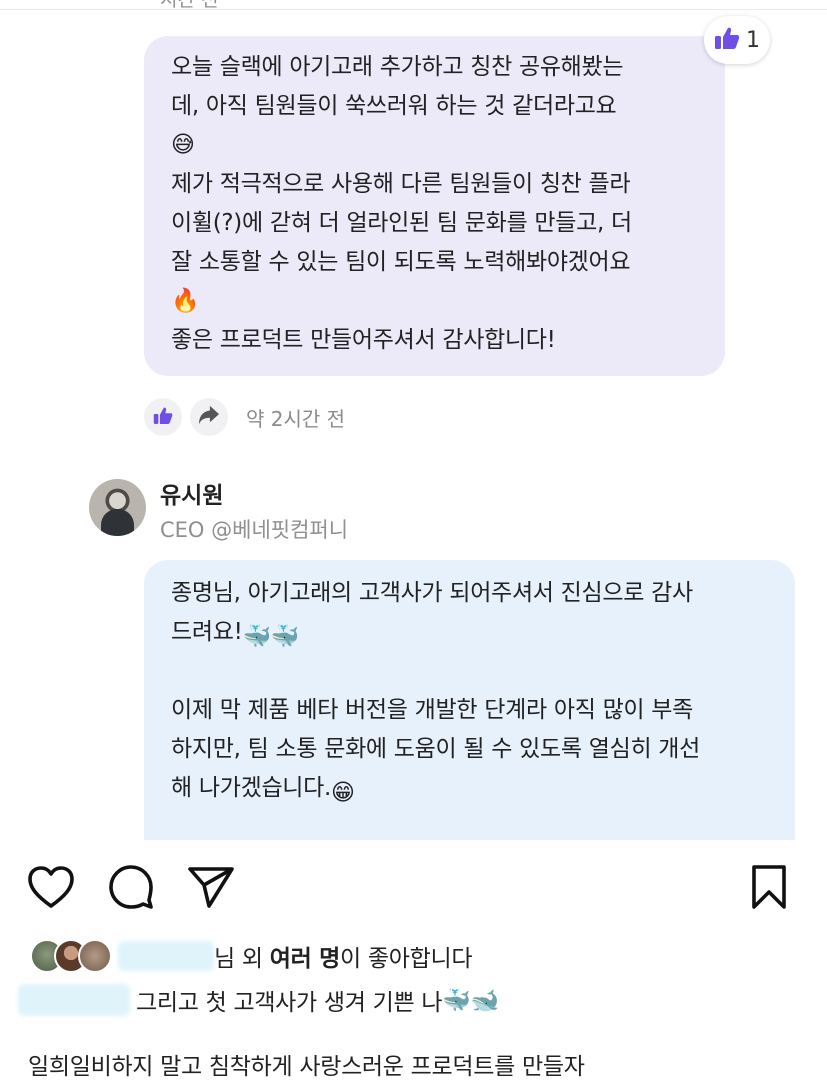 Image resolution: width=827 pixels, height=1088 pixels. Describe the element at coordinates (117, 507) in the screenshot. I see `author-avatar` at that location.